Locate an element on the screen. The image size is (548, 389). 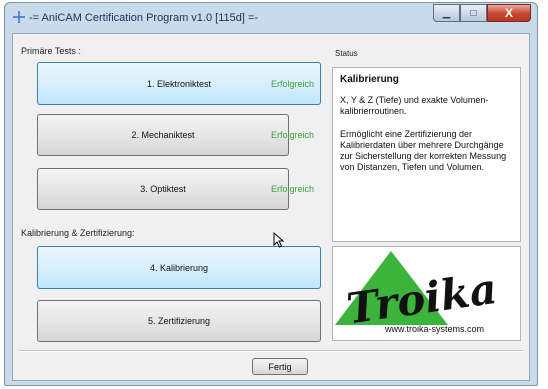
optics-test-button: 3. Optiktest is located at coordinates (163, 189).